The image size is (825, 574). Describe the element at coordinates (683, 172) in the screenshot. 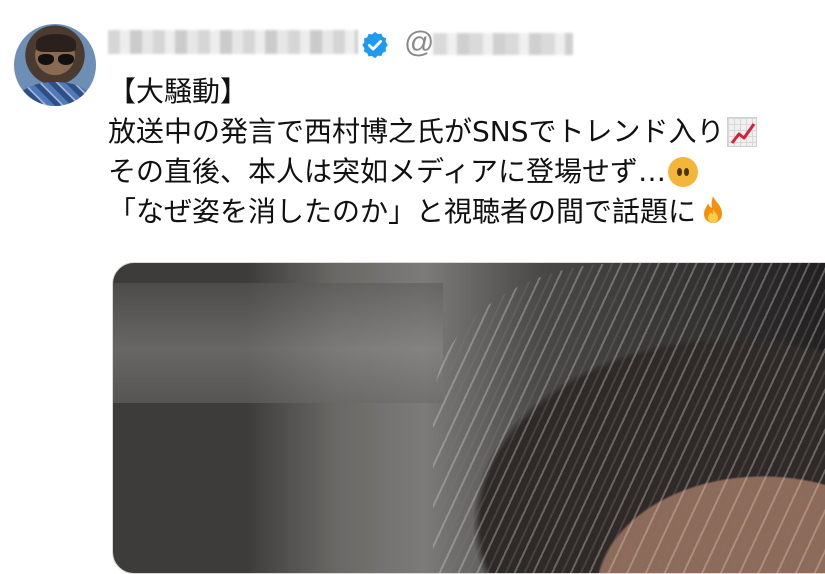

I see `no-mouth-face-icon` at that location.